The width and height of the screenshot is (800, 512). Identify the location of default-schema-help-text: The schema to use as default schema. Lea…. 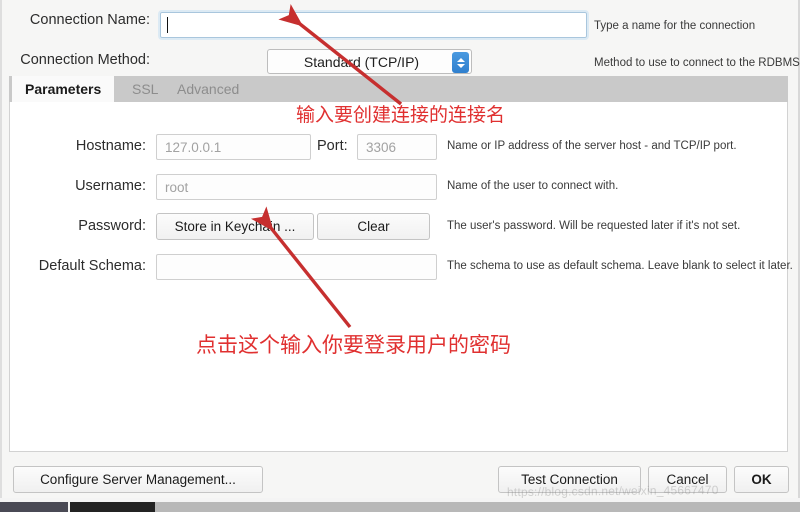
(620, 266).